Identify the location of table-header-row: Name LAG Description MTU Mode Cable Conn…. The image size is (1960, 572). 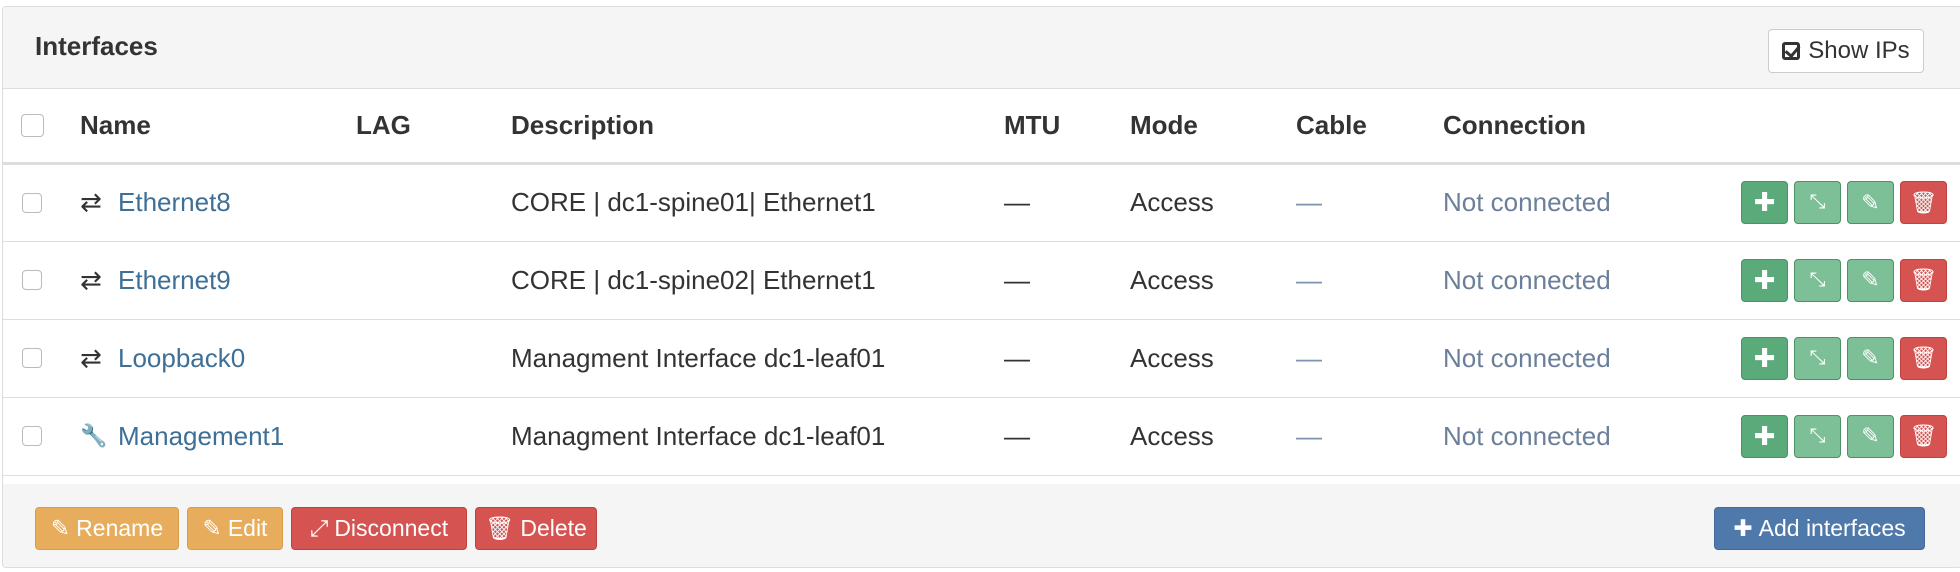
(981, 127).